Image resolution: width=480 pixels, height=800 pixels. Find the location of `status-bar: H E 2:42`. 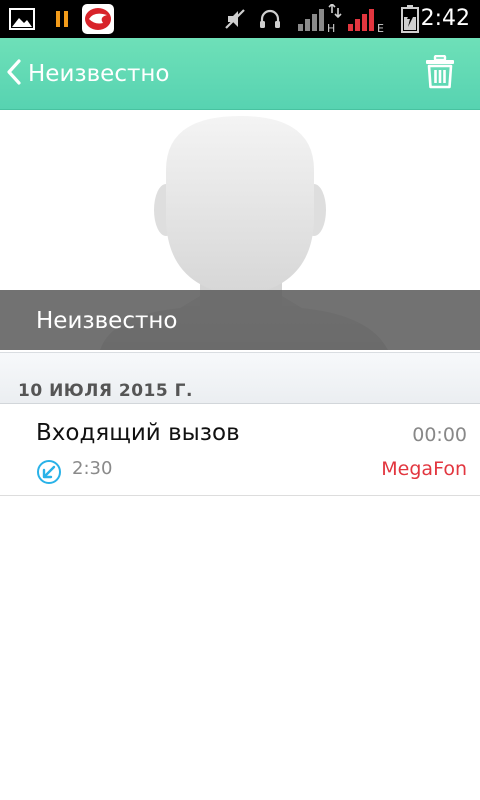

status-bar: H E 2:42 is located at coordinates (240, 19).